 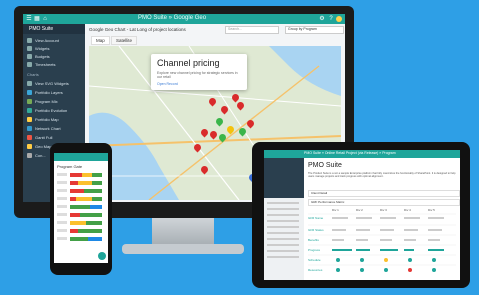 I want to click on sidebar-item: Portfolio Layers, so click(x=45, y=92).